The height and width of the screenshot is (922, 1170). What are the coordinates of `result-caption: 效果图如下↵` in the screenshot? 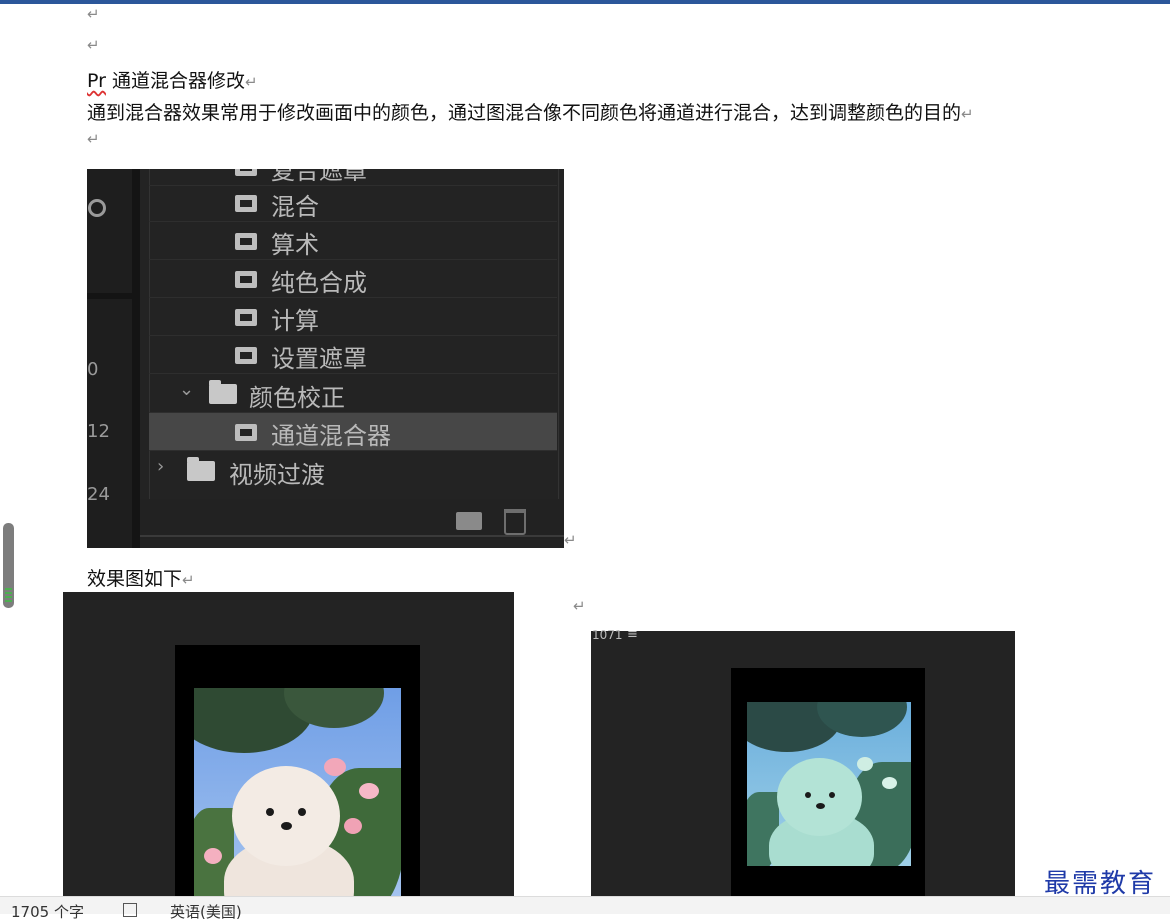 It's located at (141, 577).